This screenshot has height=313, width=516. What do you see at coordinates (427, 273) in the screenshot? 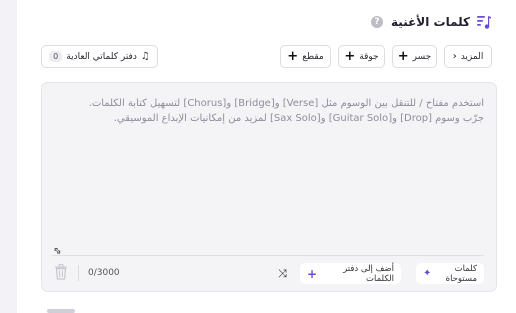
I see `sparkle-icon: ✦` at bounding box center [427, 273].